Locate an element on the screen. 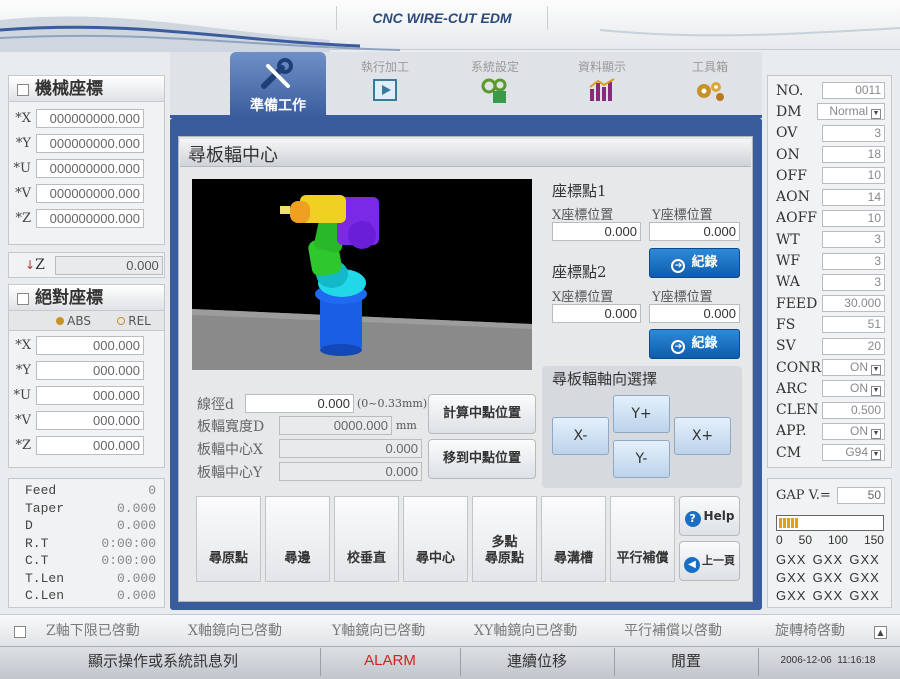 The height and width of the screenshot is (679, 900). absolute-axis-row: *X 000.000 is located at coordinates (86, 345).